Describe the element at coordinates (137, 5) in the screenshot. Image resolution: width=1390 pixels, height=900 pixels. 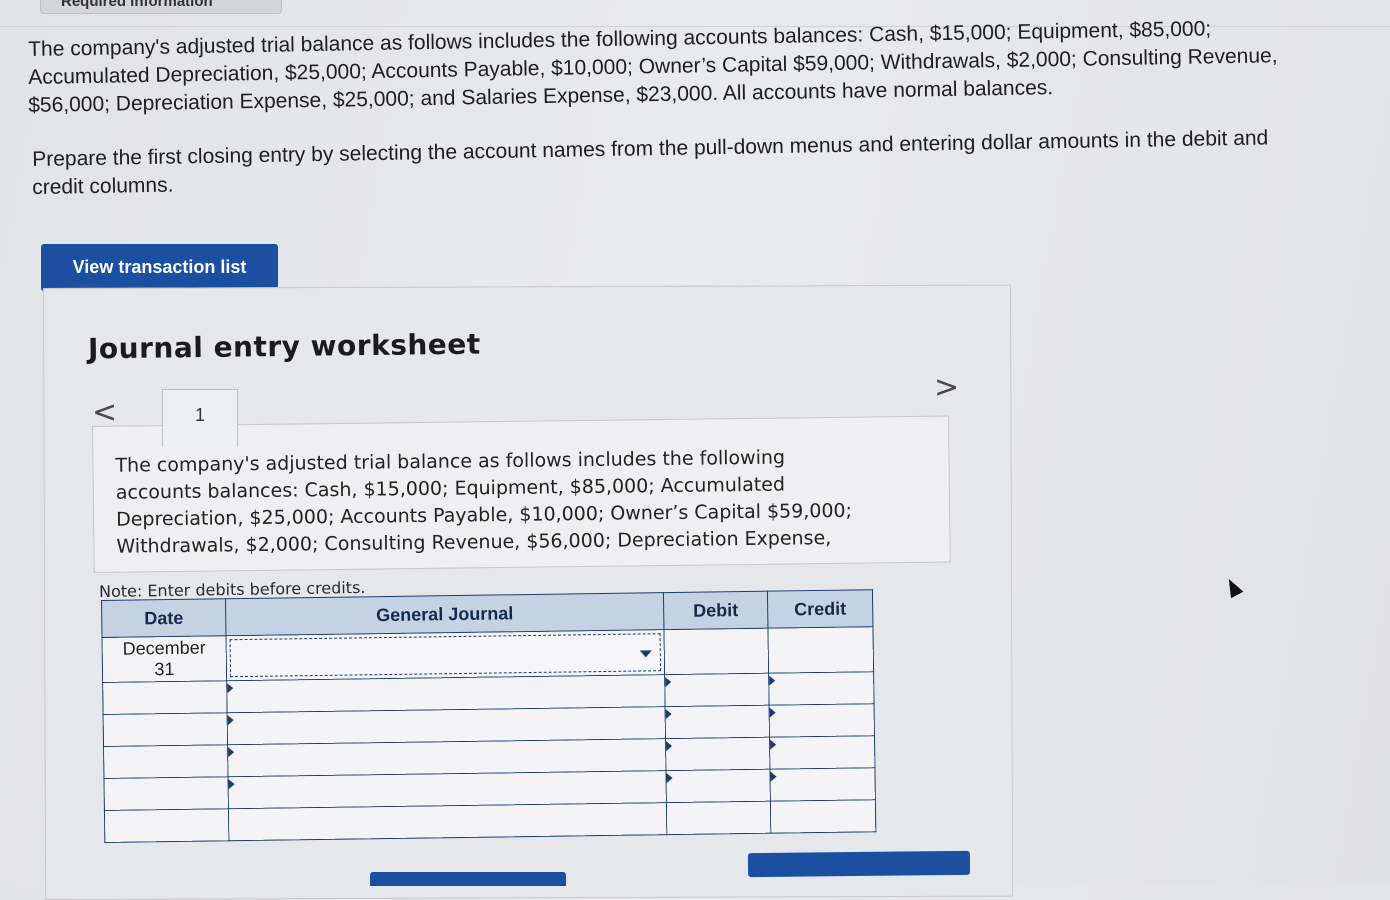
I see `required-information-label: Required information` at that location.